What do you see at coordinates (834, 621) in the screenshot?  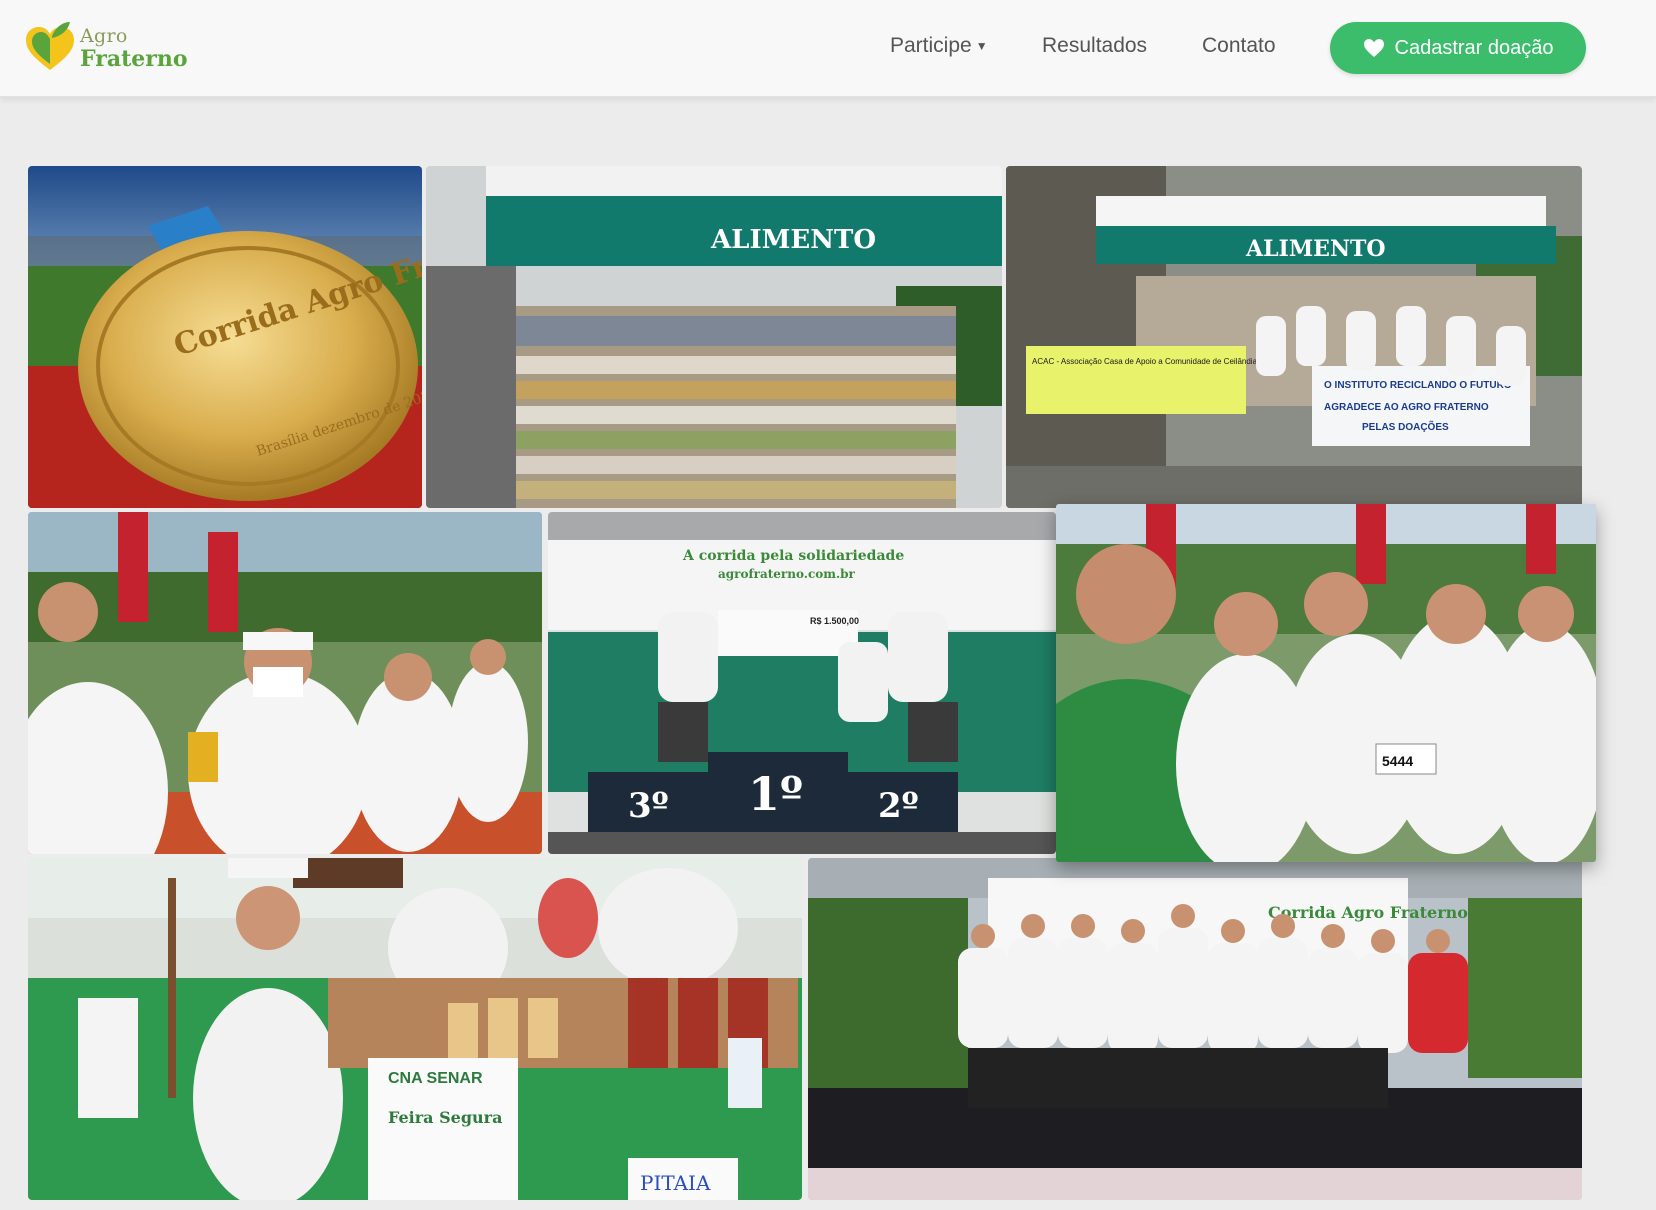 I see `podium-check-amount: R$ 1.500,00` at bounding box center [834, 621].